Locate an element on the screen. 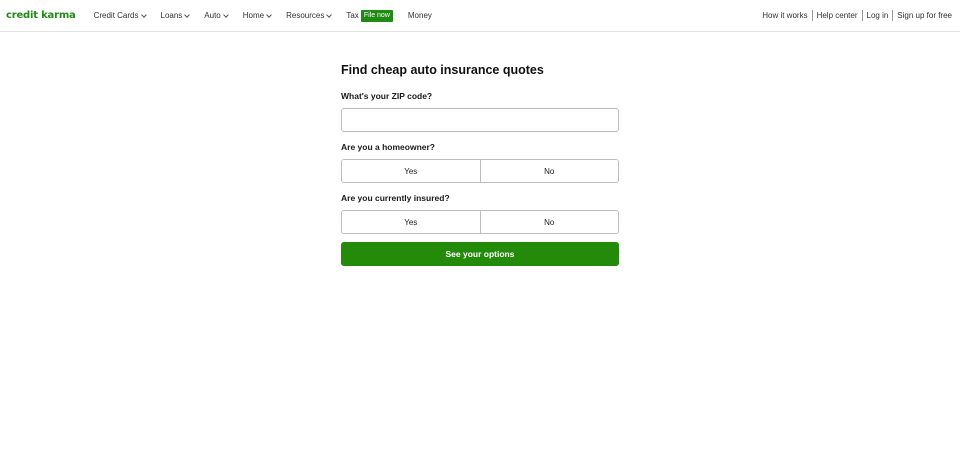  nav-tax-label: Tax is located at coordinates (352, 15).